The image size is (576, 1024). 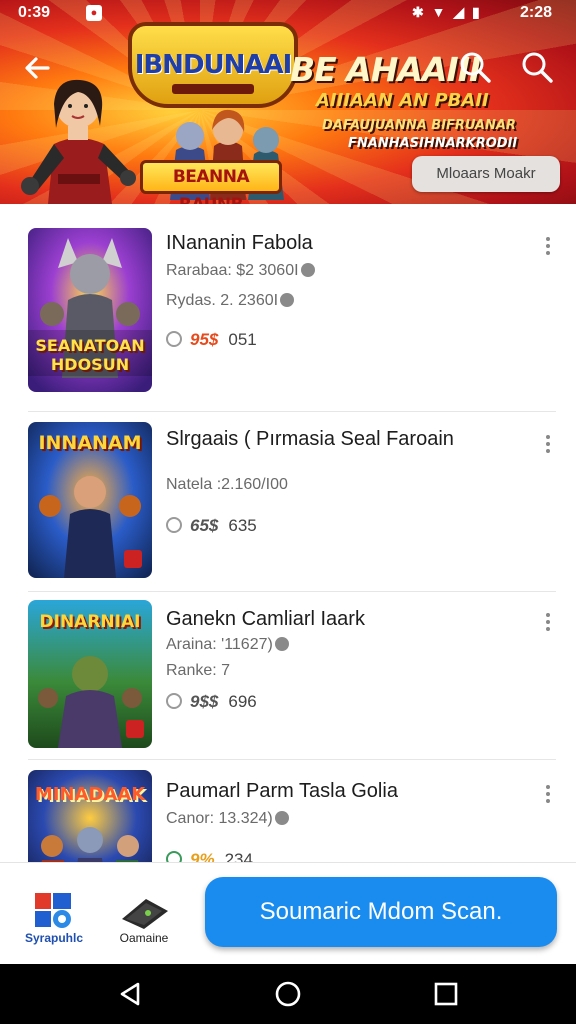 I want to click on scan-button: Soumaric Mdom Scan., so click(x=381, y=912).